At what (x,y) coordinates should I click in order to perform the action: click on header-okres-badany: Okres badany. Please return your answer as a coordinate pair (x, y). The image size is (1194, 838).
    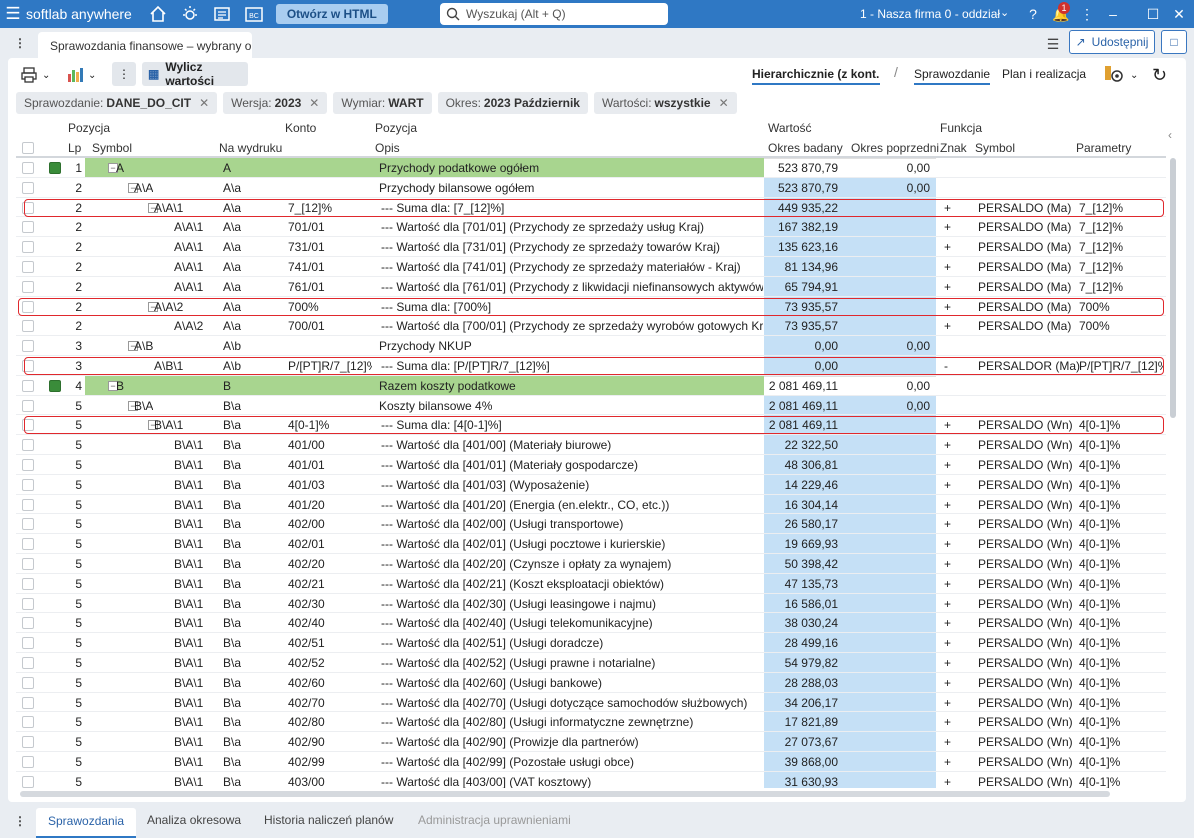
    Looking at the image, I should click on (805, 148).